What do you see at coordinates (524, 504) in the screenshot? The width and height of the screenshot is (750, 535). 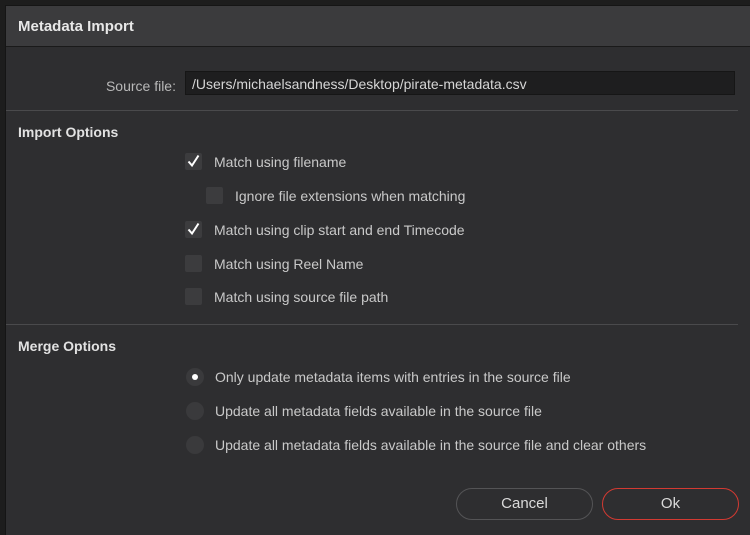 I see `cancel-button: Cancel` at bounding box center [524, 504].